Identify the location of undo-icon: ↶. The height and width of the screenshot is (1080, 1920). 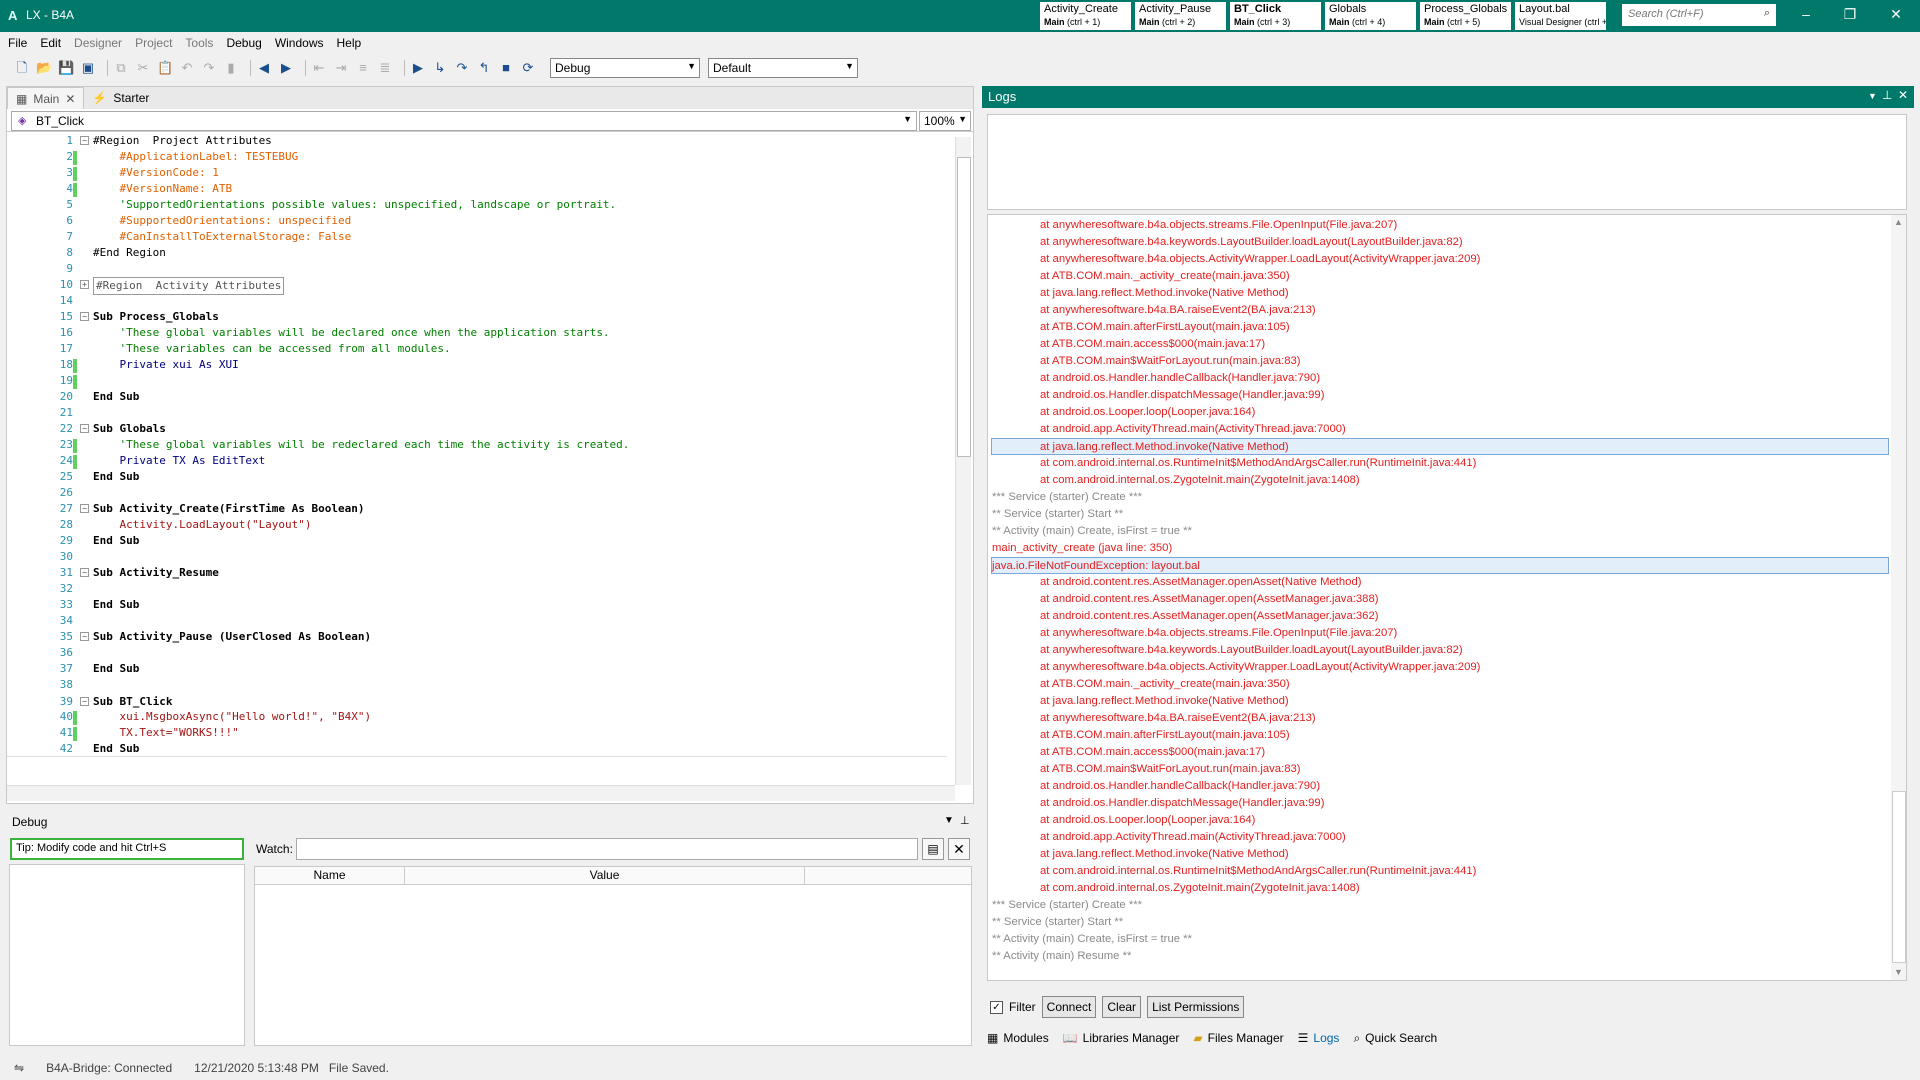
(187, 68).